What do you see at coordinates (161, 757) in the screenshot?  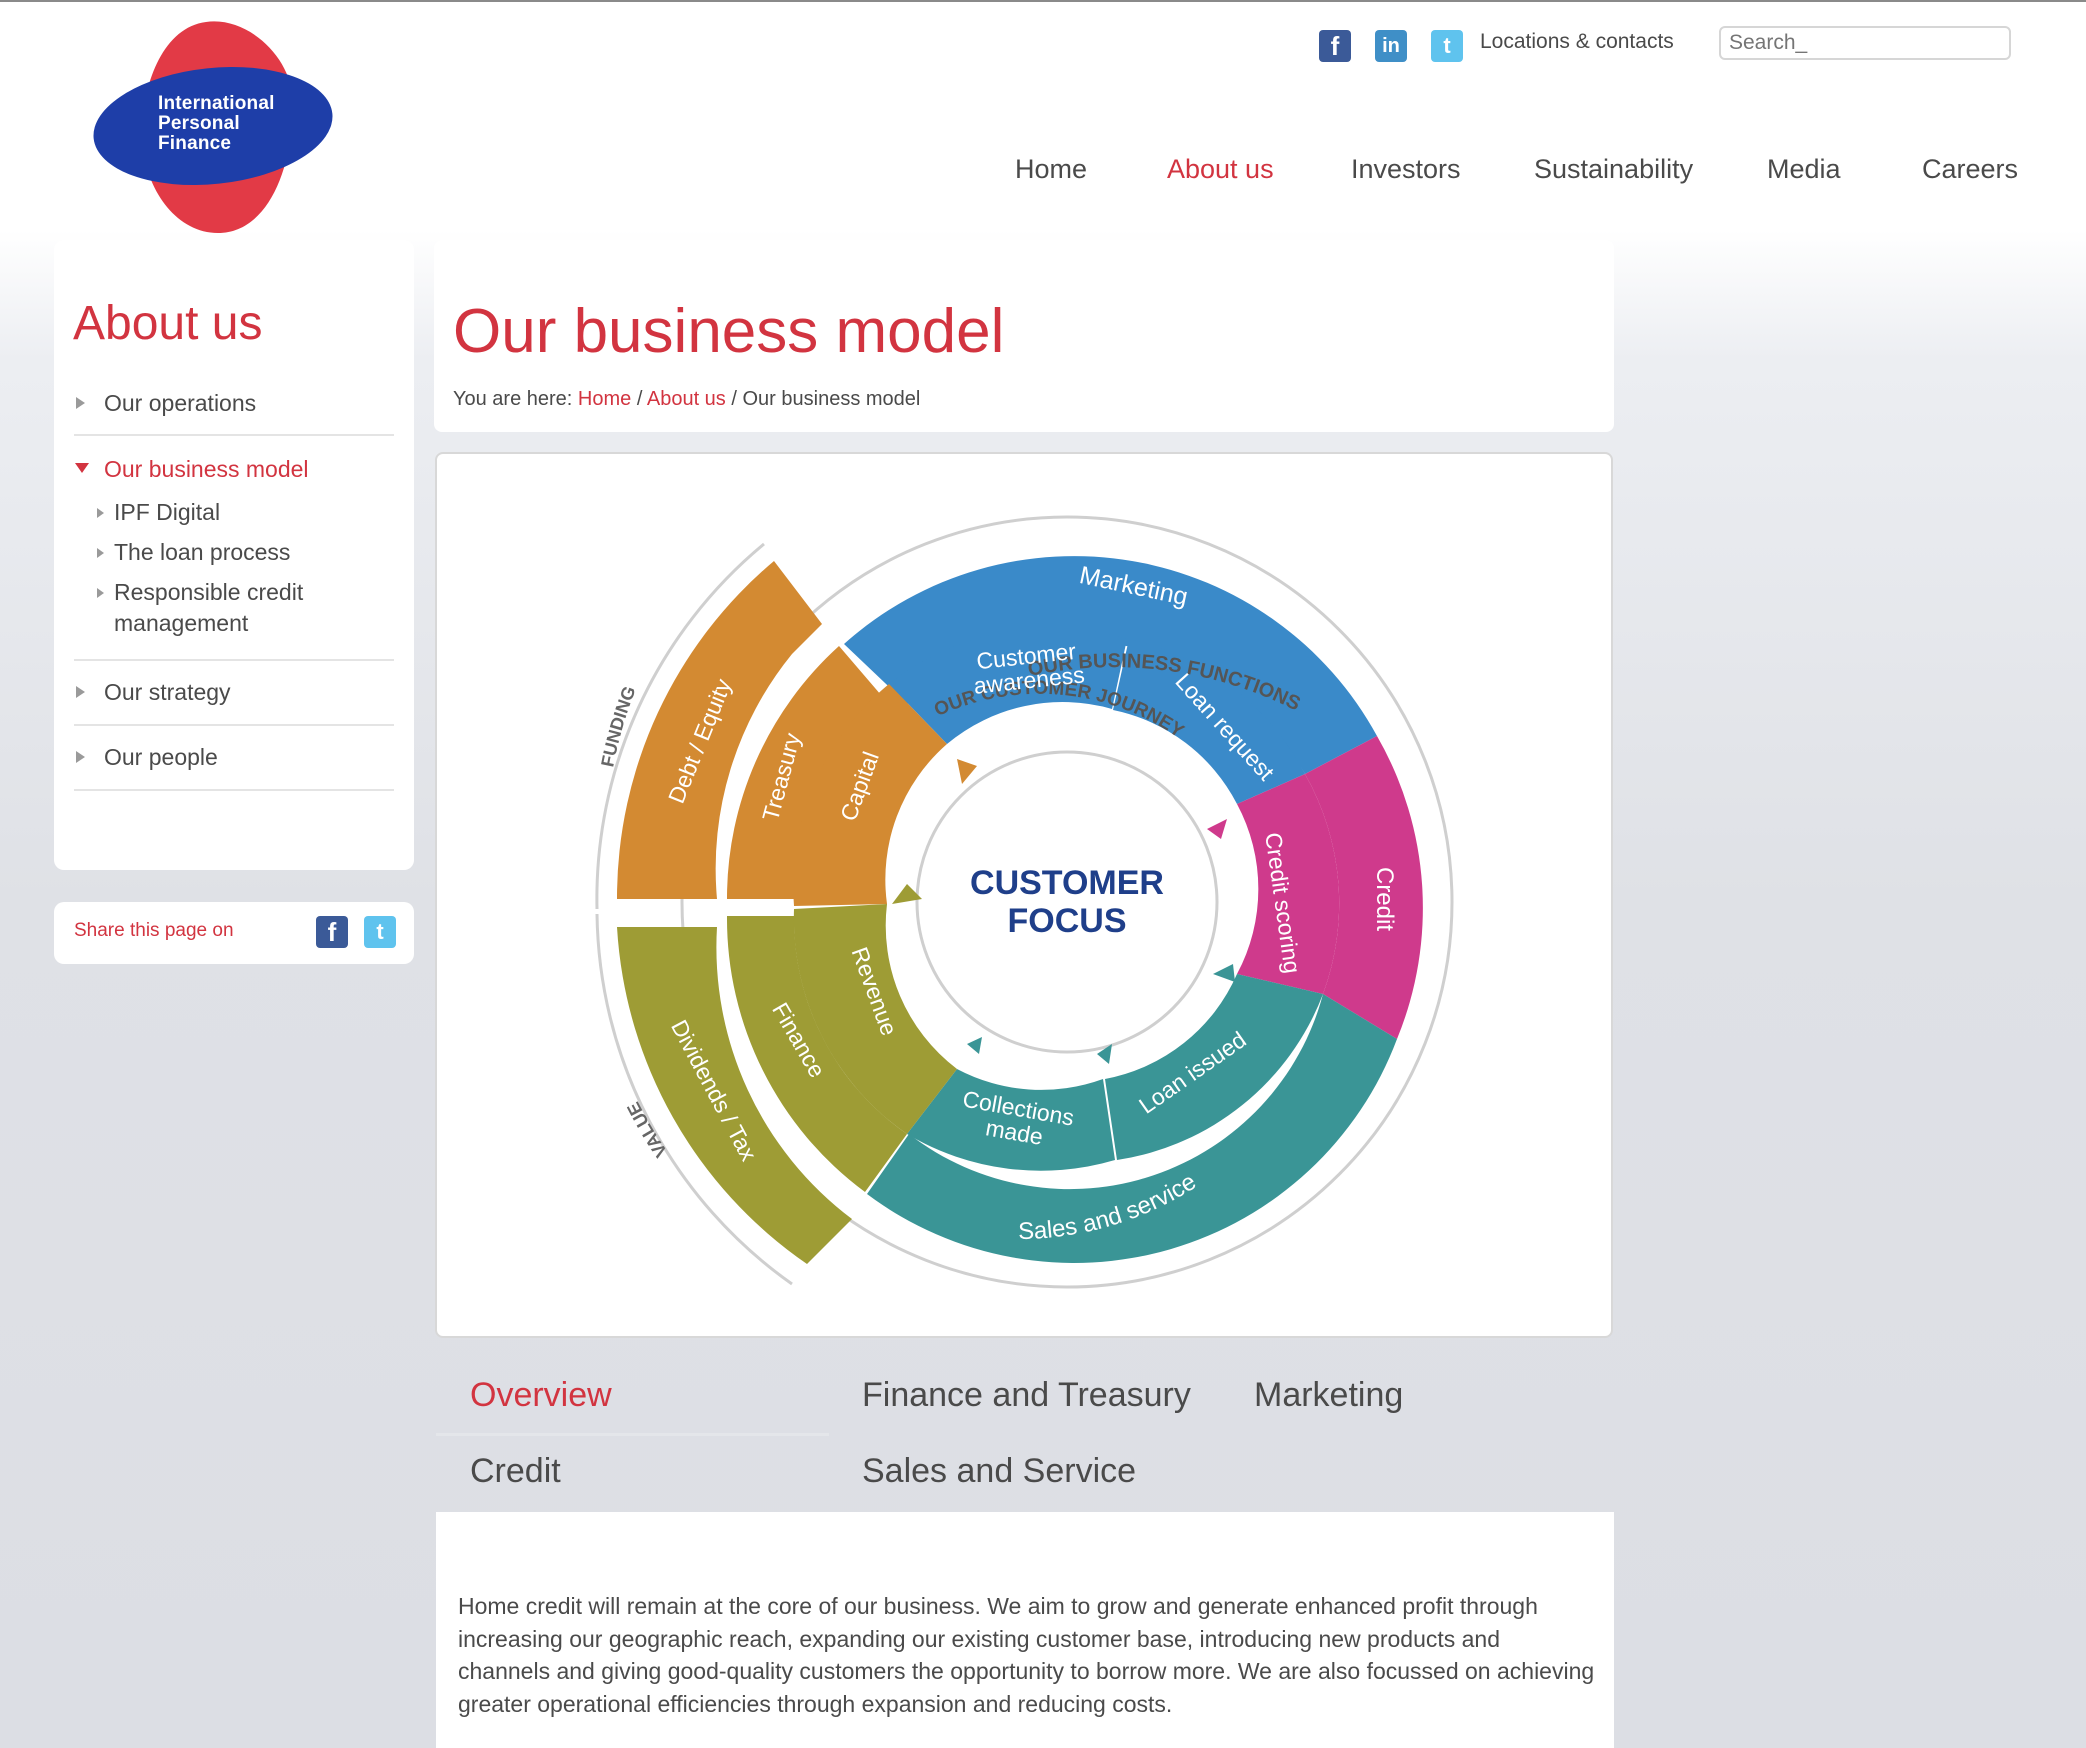 I see `sidebar-item-our-people: Our people` at bounding box center [161, 757].